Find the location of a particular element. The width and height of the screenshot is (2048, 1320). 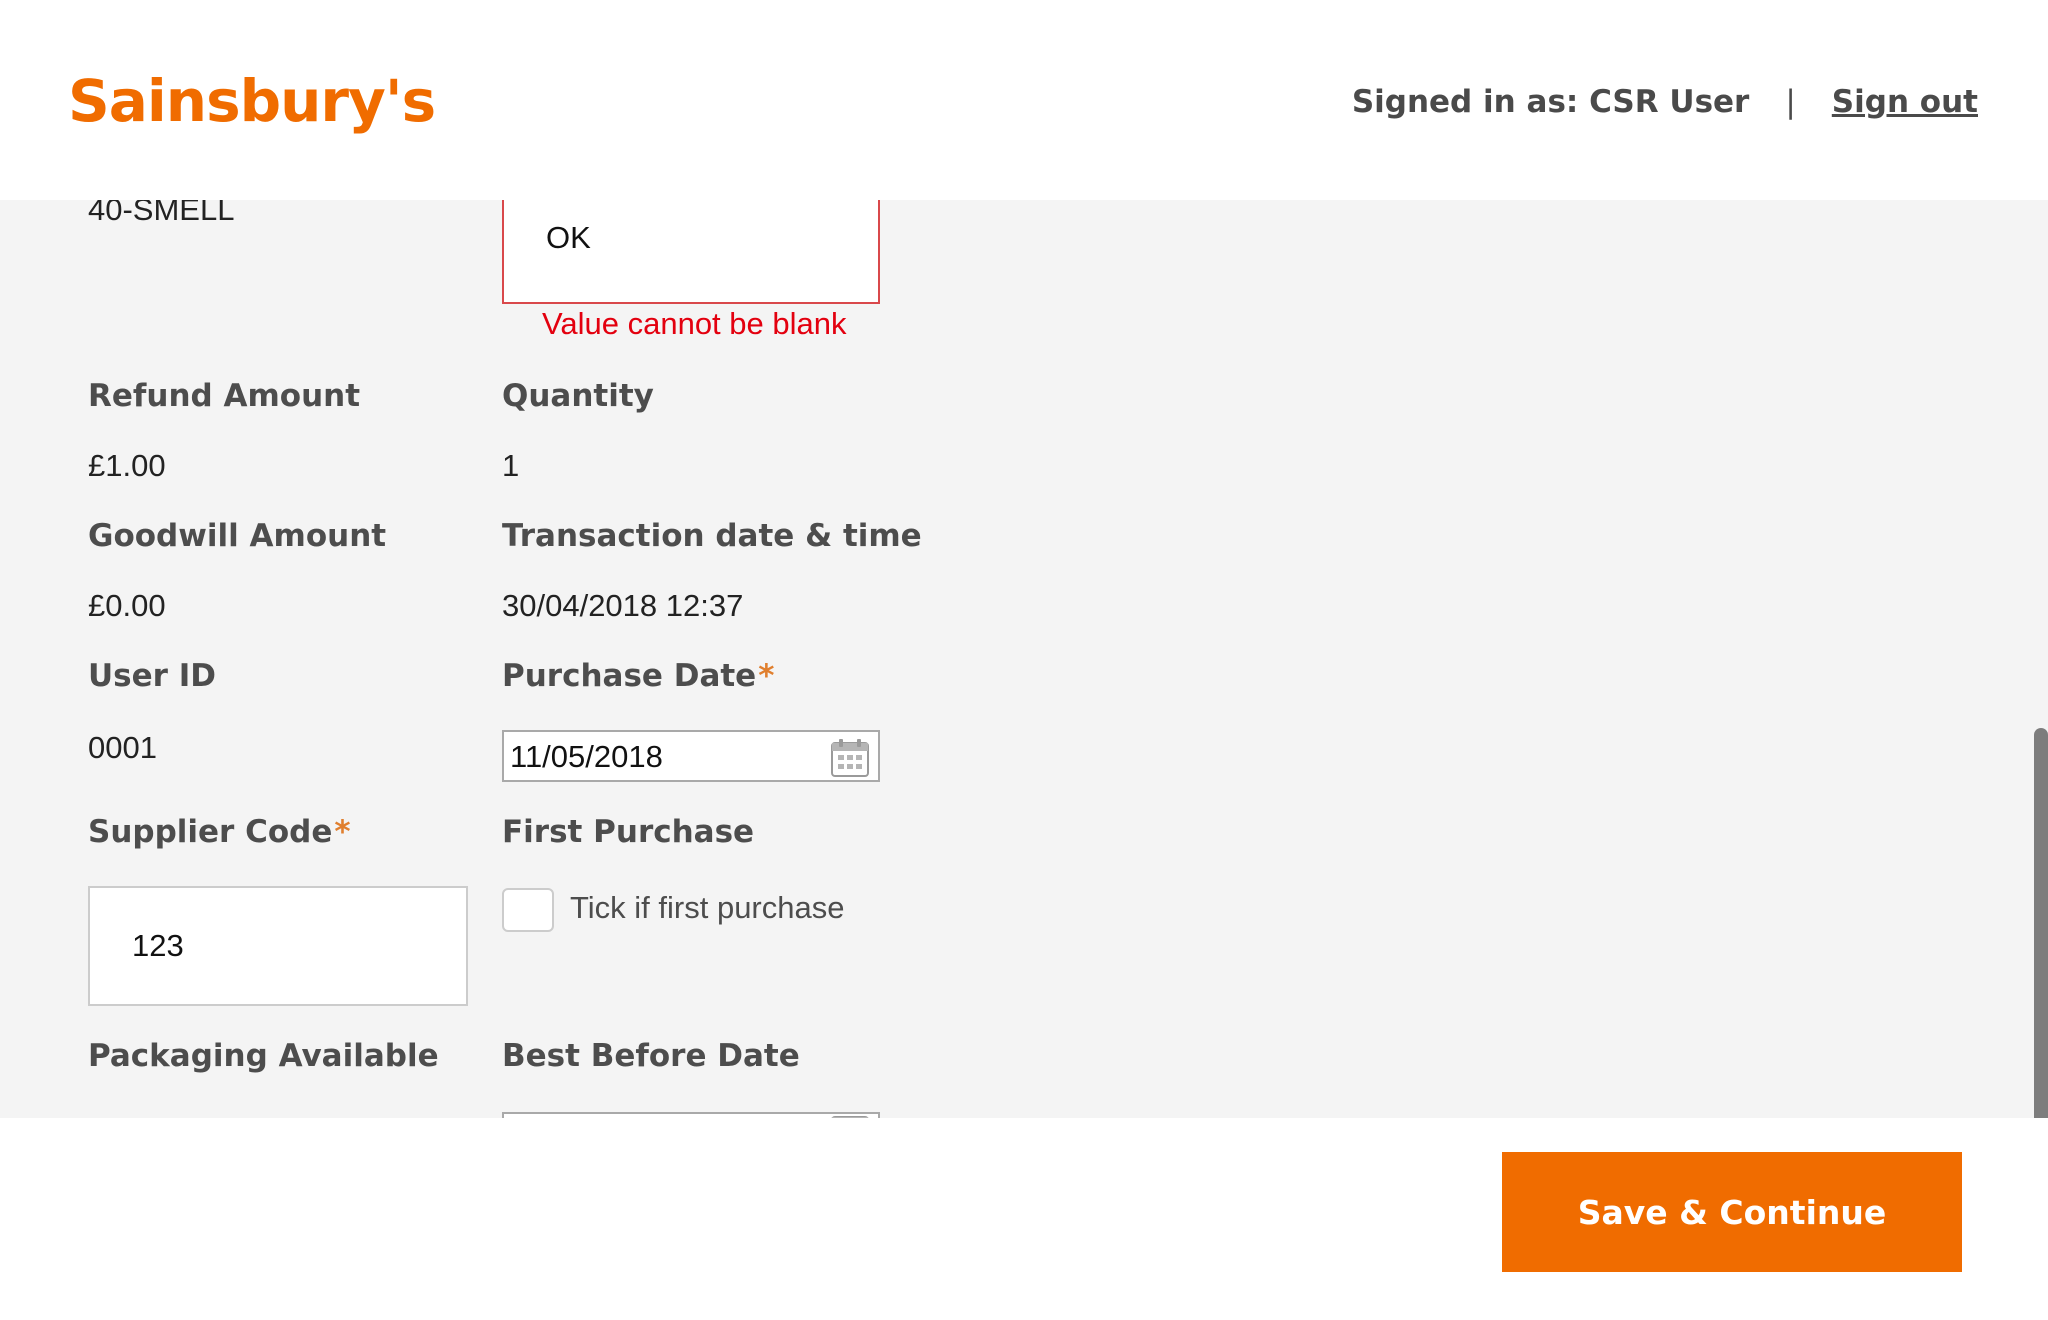

supplier-code-label: Supplier Code* is located at coordinates (219, 832).